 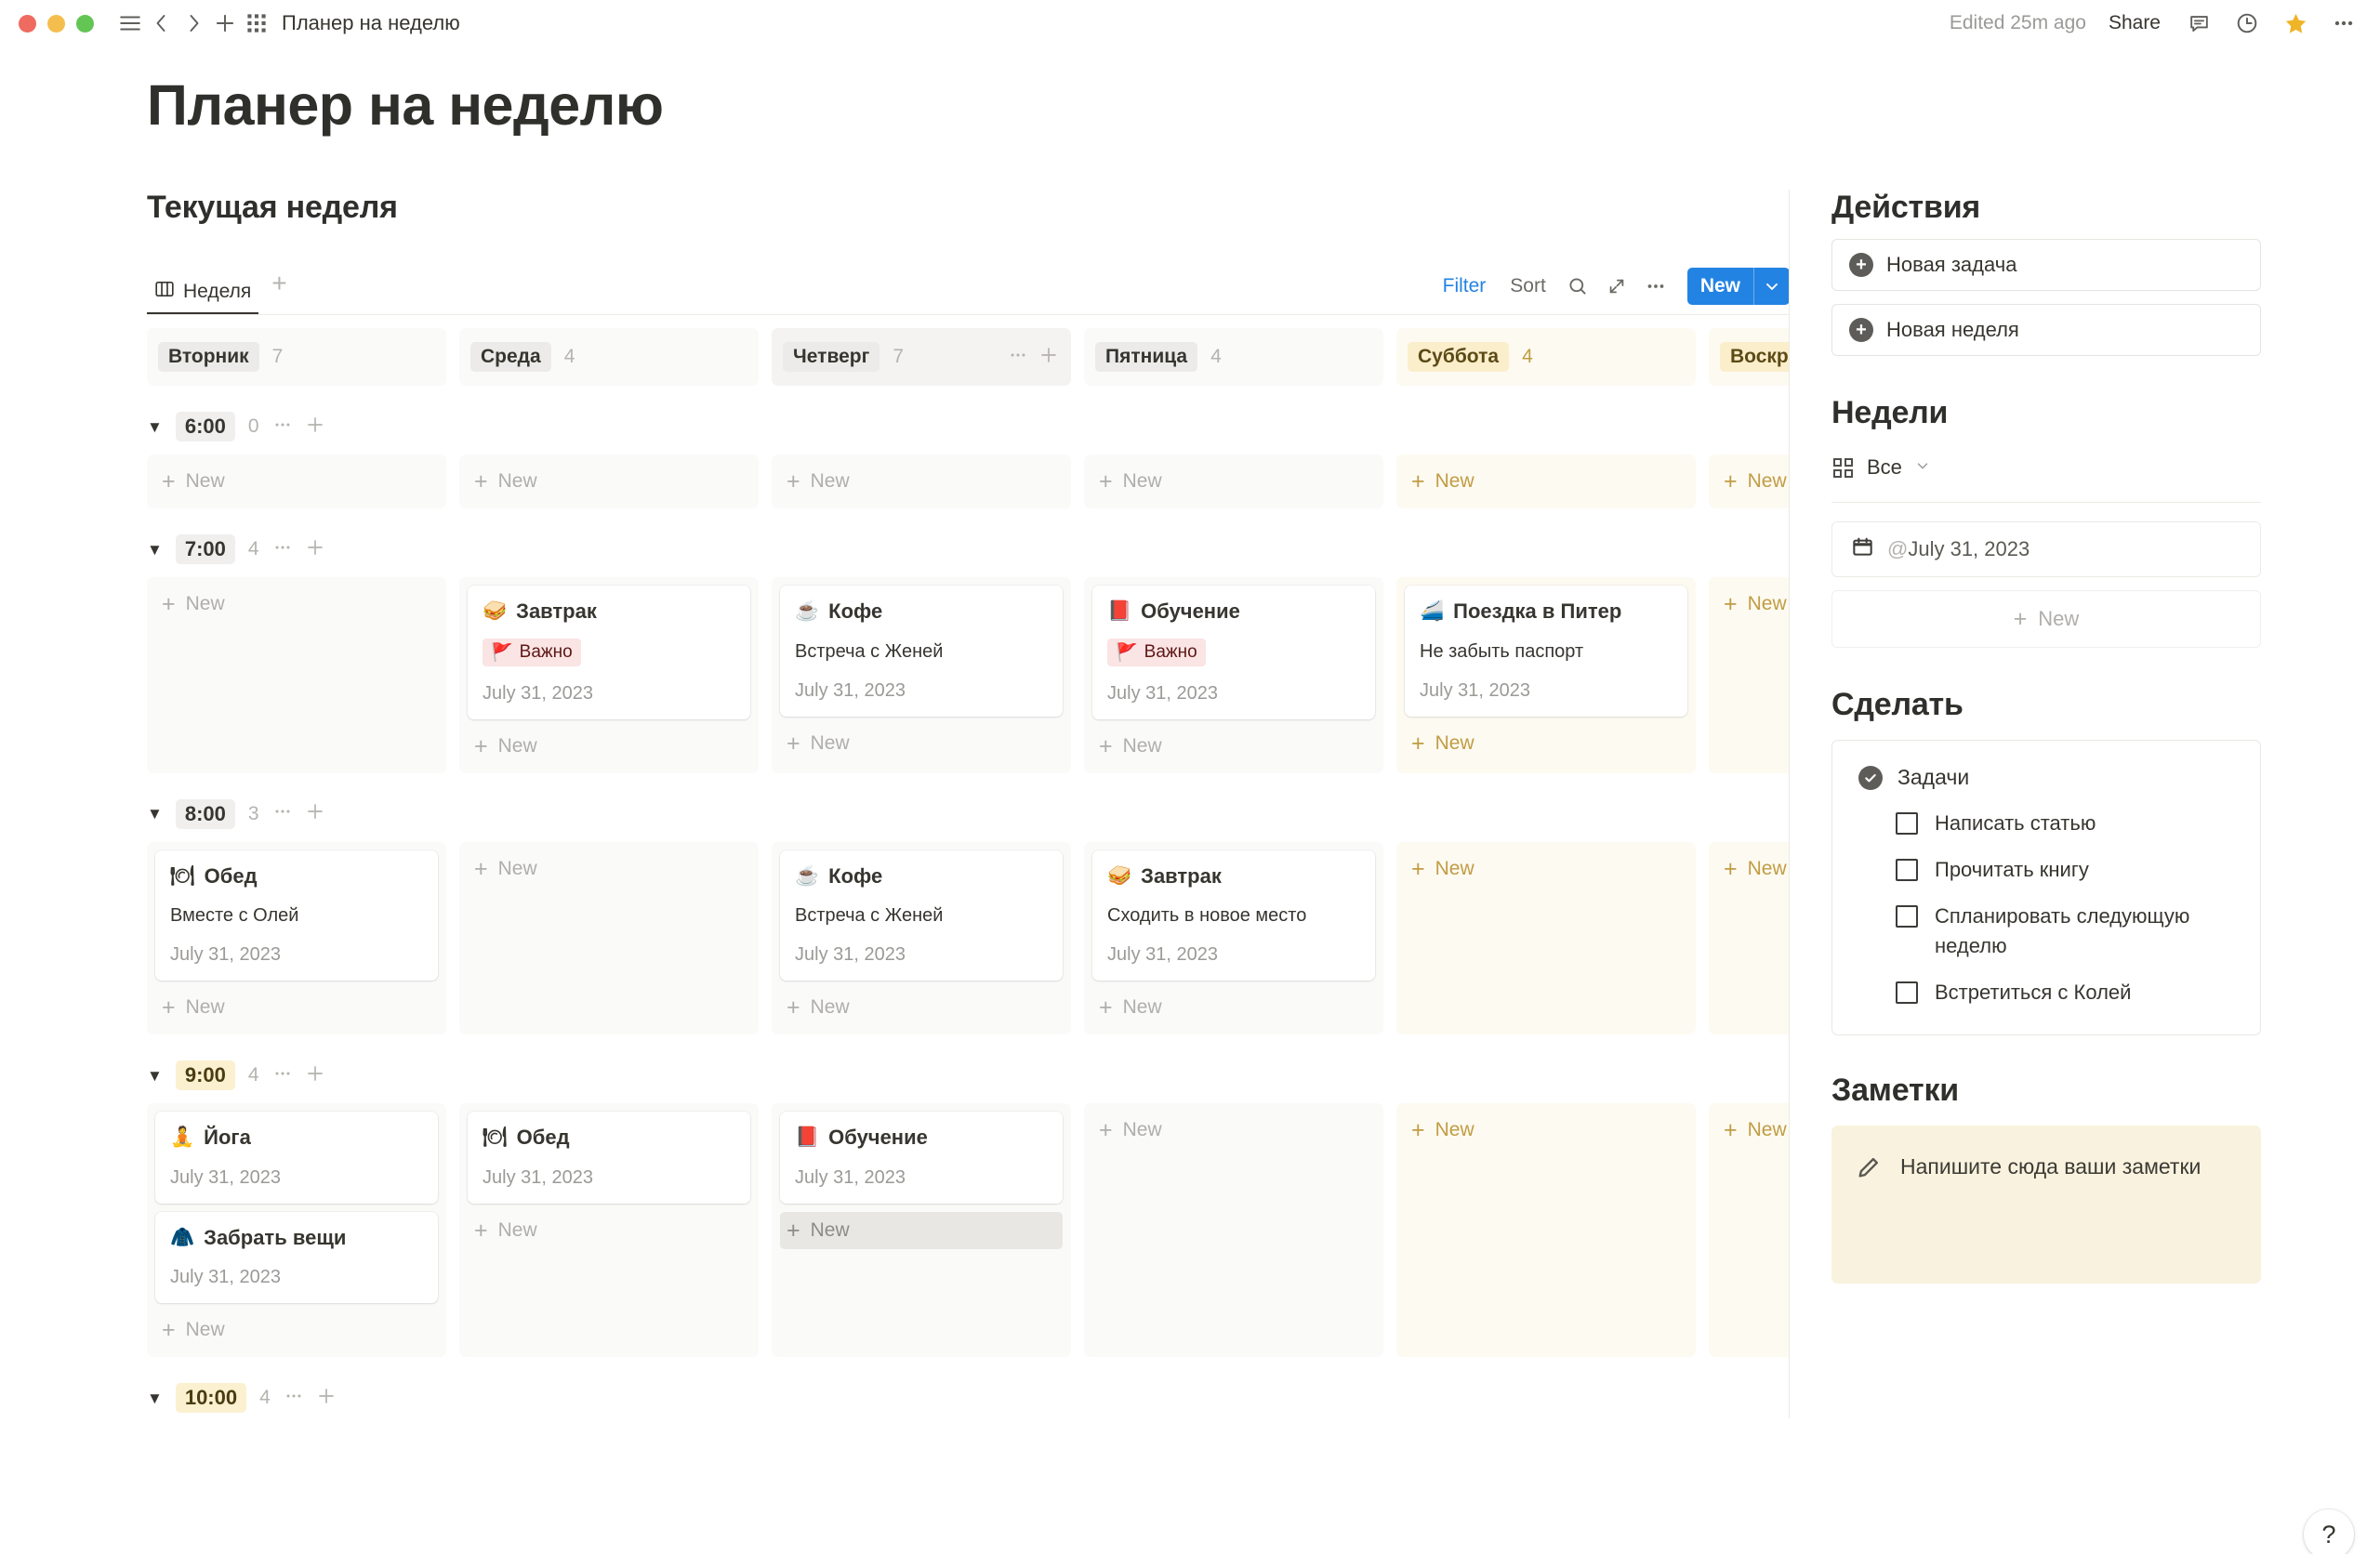 What do you see at coordinates (2046, 467) in the screenshot?
I see `weeks-view-selector: Все` at bounding box center [2046, 467].